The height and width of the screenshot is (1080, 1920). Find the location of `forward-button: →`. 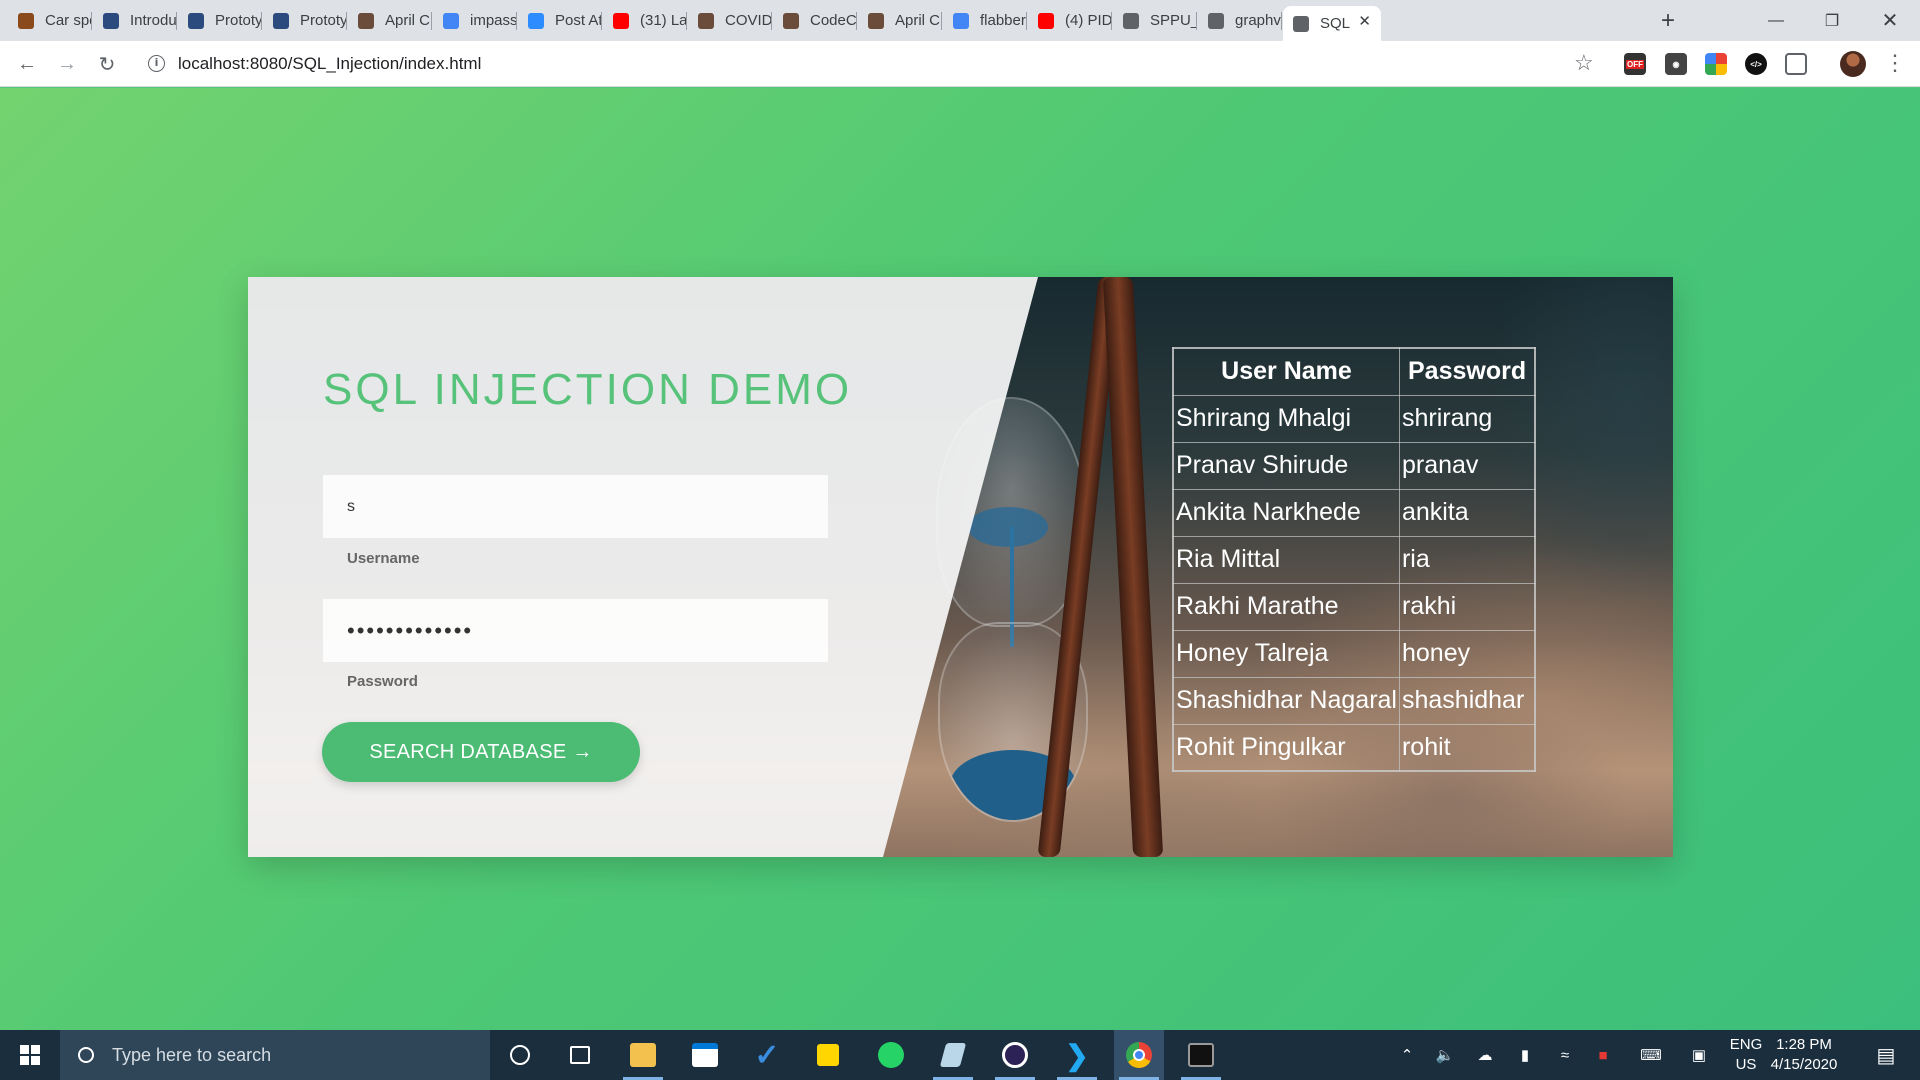

forward-button: → is located at coordinates (67, 64).